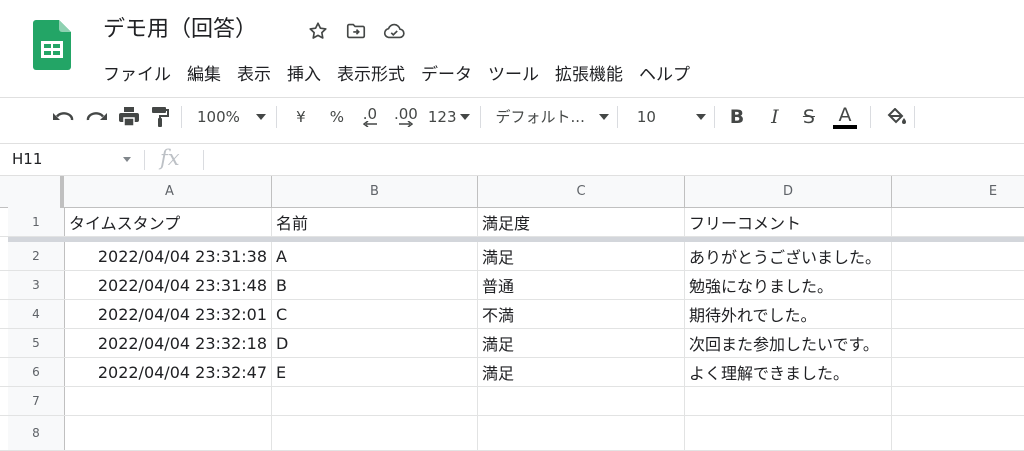  I want to click on menu-insert: 挿入, so click(304, 72).